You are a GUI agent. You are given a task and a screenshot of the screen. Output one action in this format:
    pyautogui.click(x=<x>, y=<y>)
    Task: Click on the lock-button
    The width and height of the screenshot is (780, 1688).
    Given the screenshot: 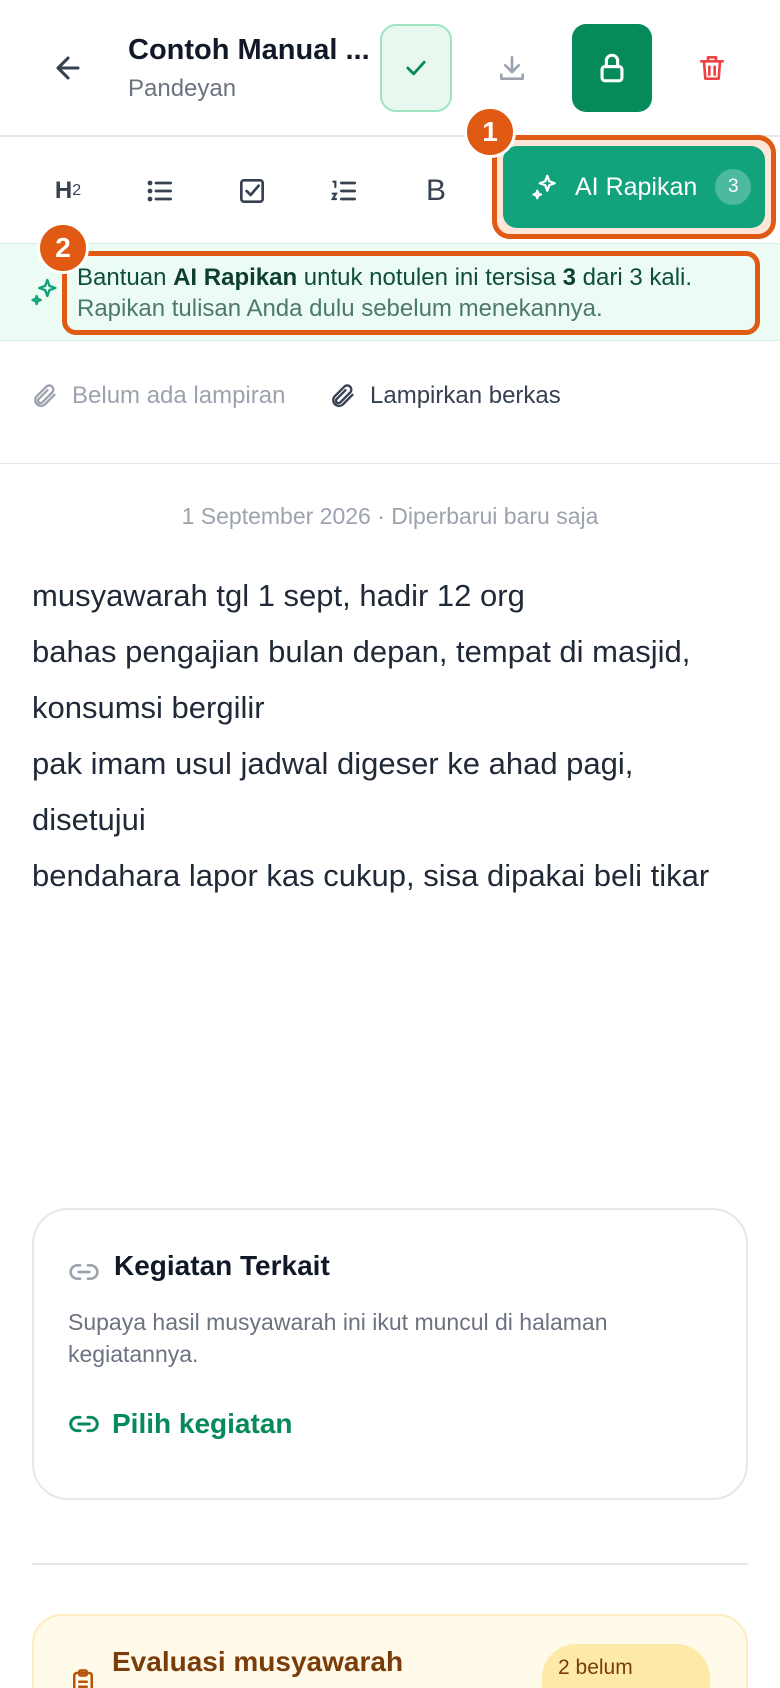 What is the action you would take?
    pyautogui.click(x=612, y=68)
    